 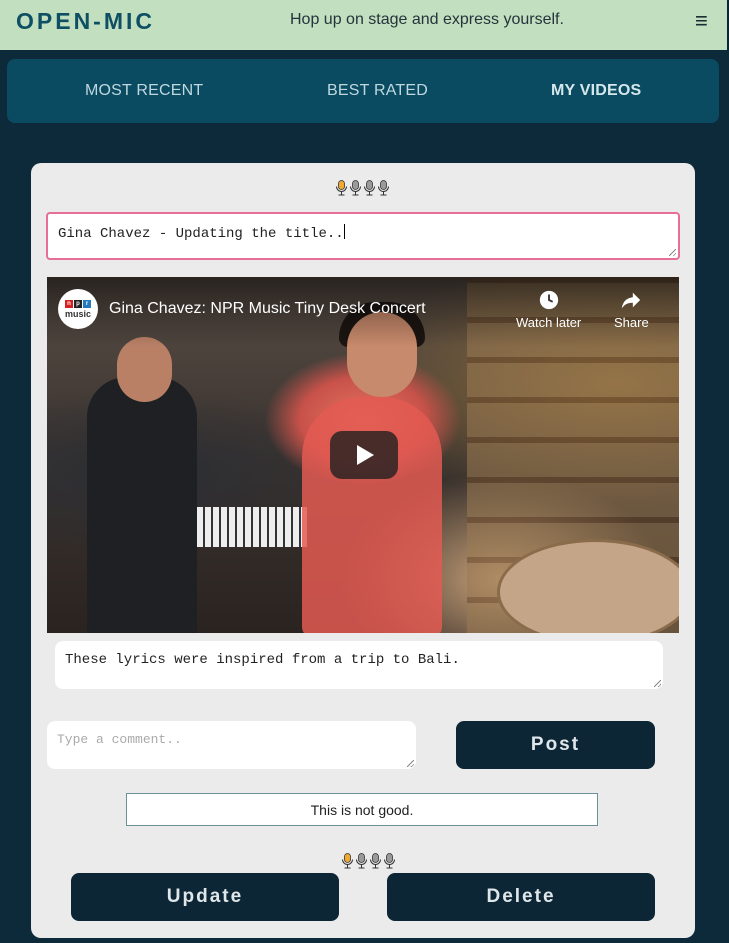 What do you see at coordinates (631, 322) in the screenshot?
I see `share-label: Share` at bounding box center [631, 322].